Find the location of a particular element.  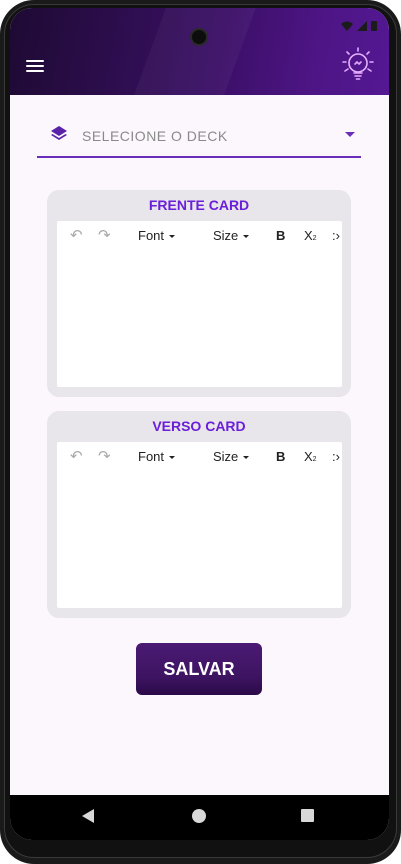

deck-select: SELECIONE O DECK is located at coordinates (199, 137).